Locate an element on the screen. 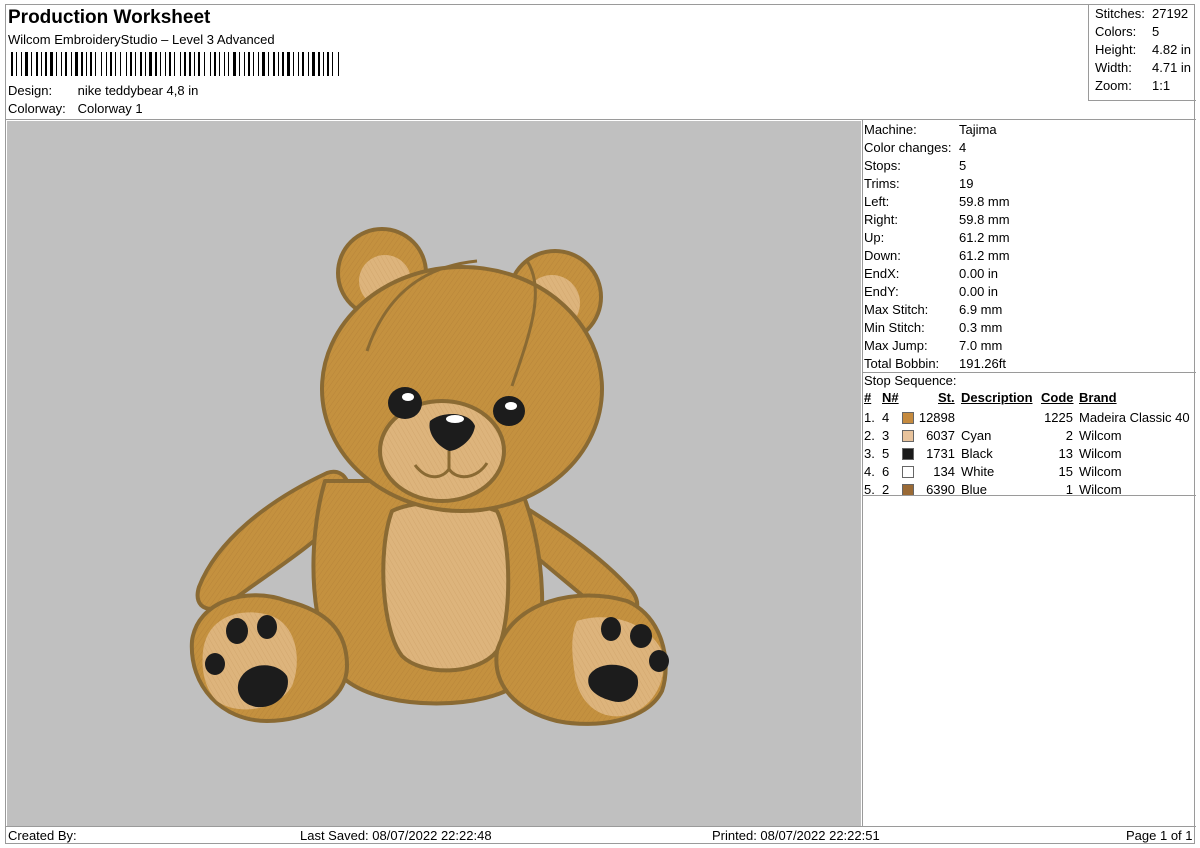 This screenshot has height=848, width=1200. seq-stitches: 6037 is located at coordinates (940, 435).